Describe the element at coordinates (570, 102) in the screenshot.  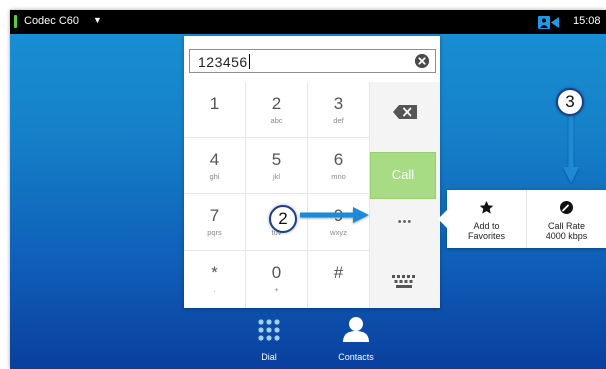
I see `callout-marker-3: 3` at that location.